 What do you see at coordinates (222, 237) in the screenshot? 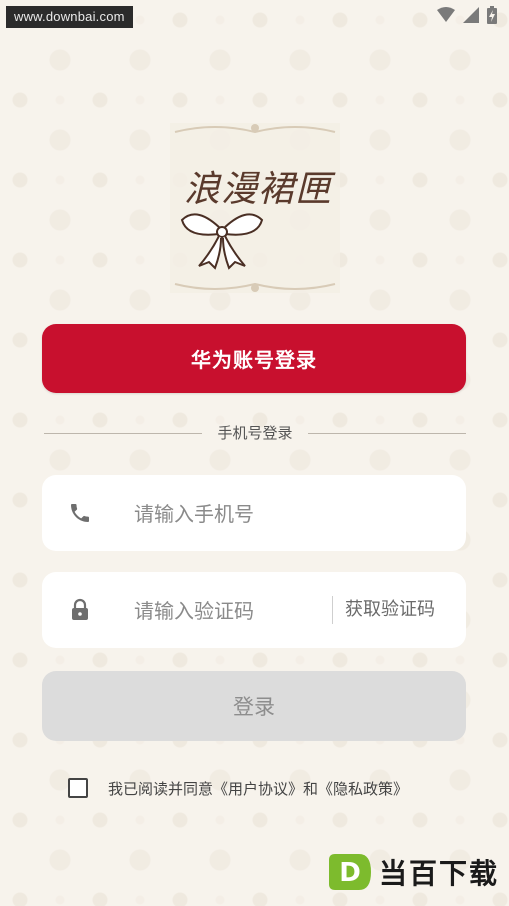
I see `bow-icon` at bounding box center [222, 237].